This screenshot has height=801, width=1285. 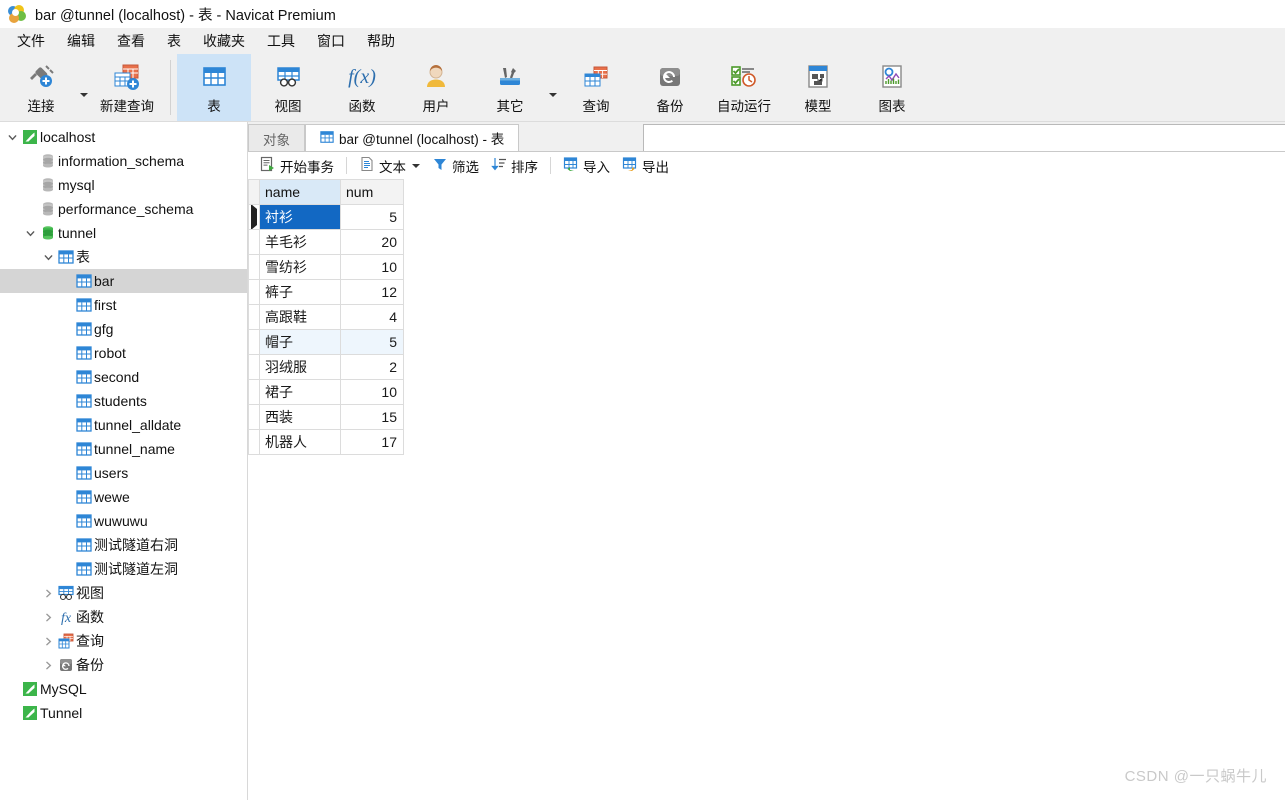 What do you see at coordinates (123, 257) in the screenshot?
I see `sidebar-item--: 表` at bounding box center [123, 257].